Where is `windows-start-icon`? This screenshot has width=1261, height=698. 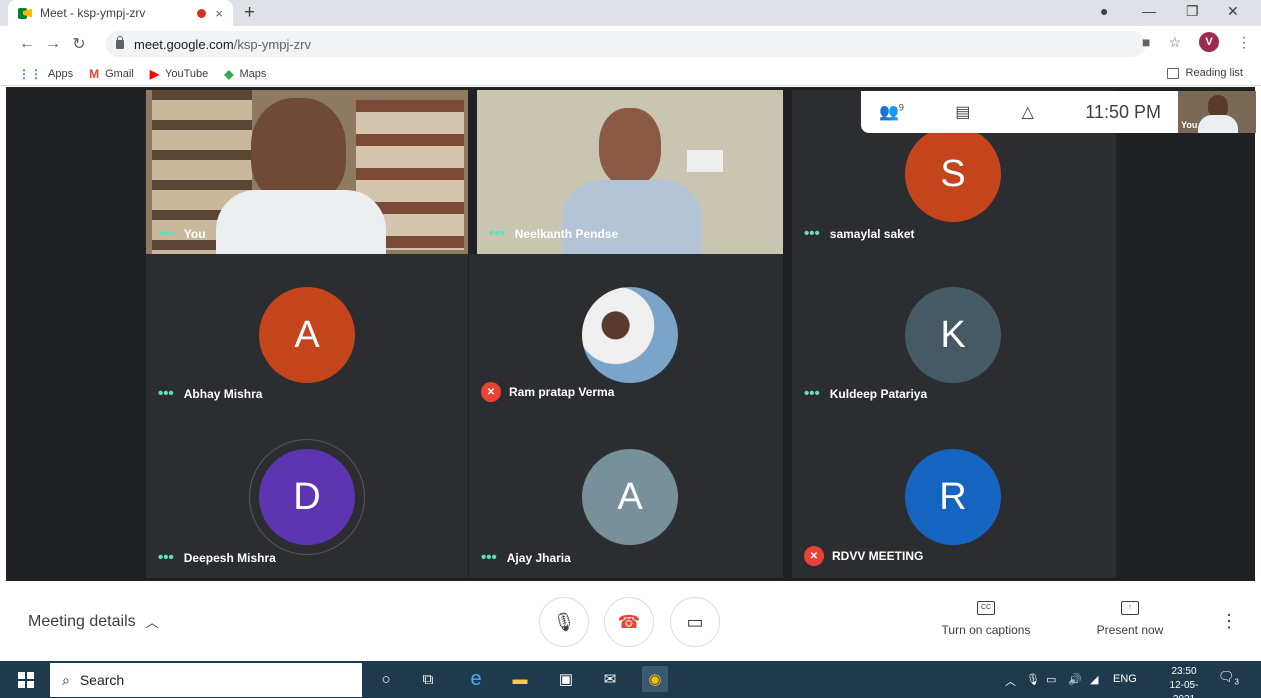 windows-start-icon is located at coordinates (26, 680).